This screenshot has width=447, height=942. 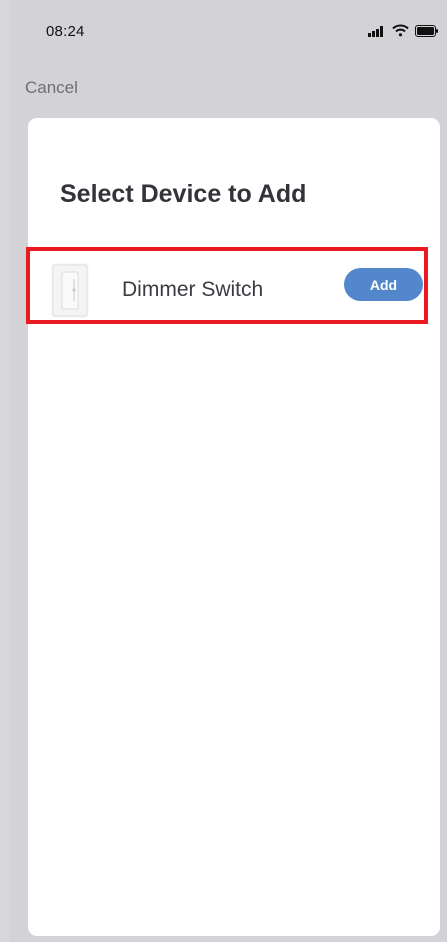 I want to click on signal-icon, so click(x=377, y=33).